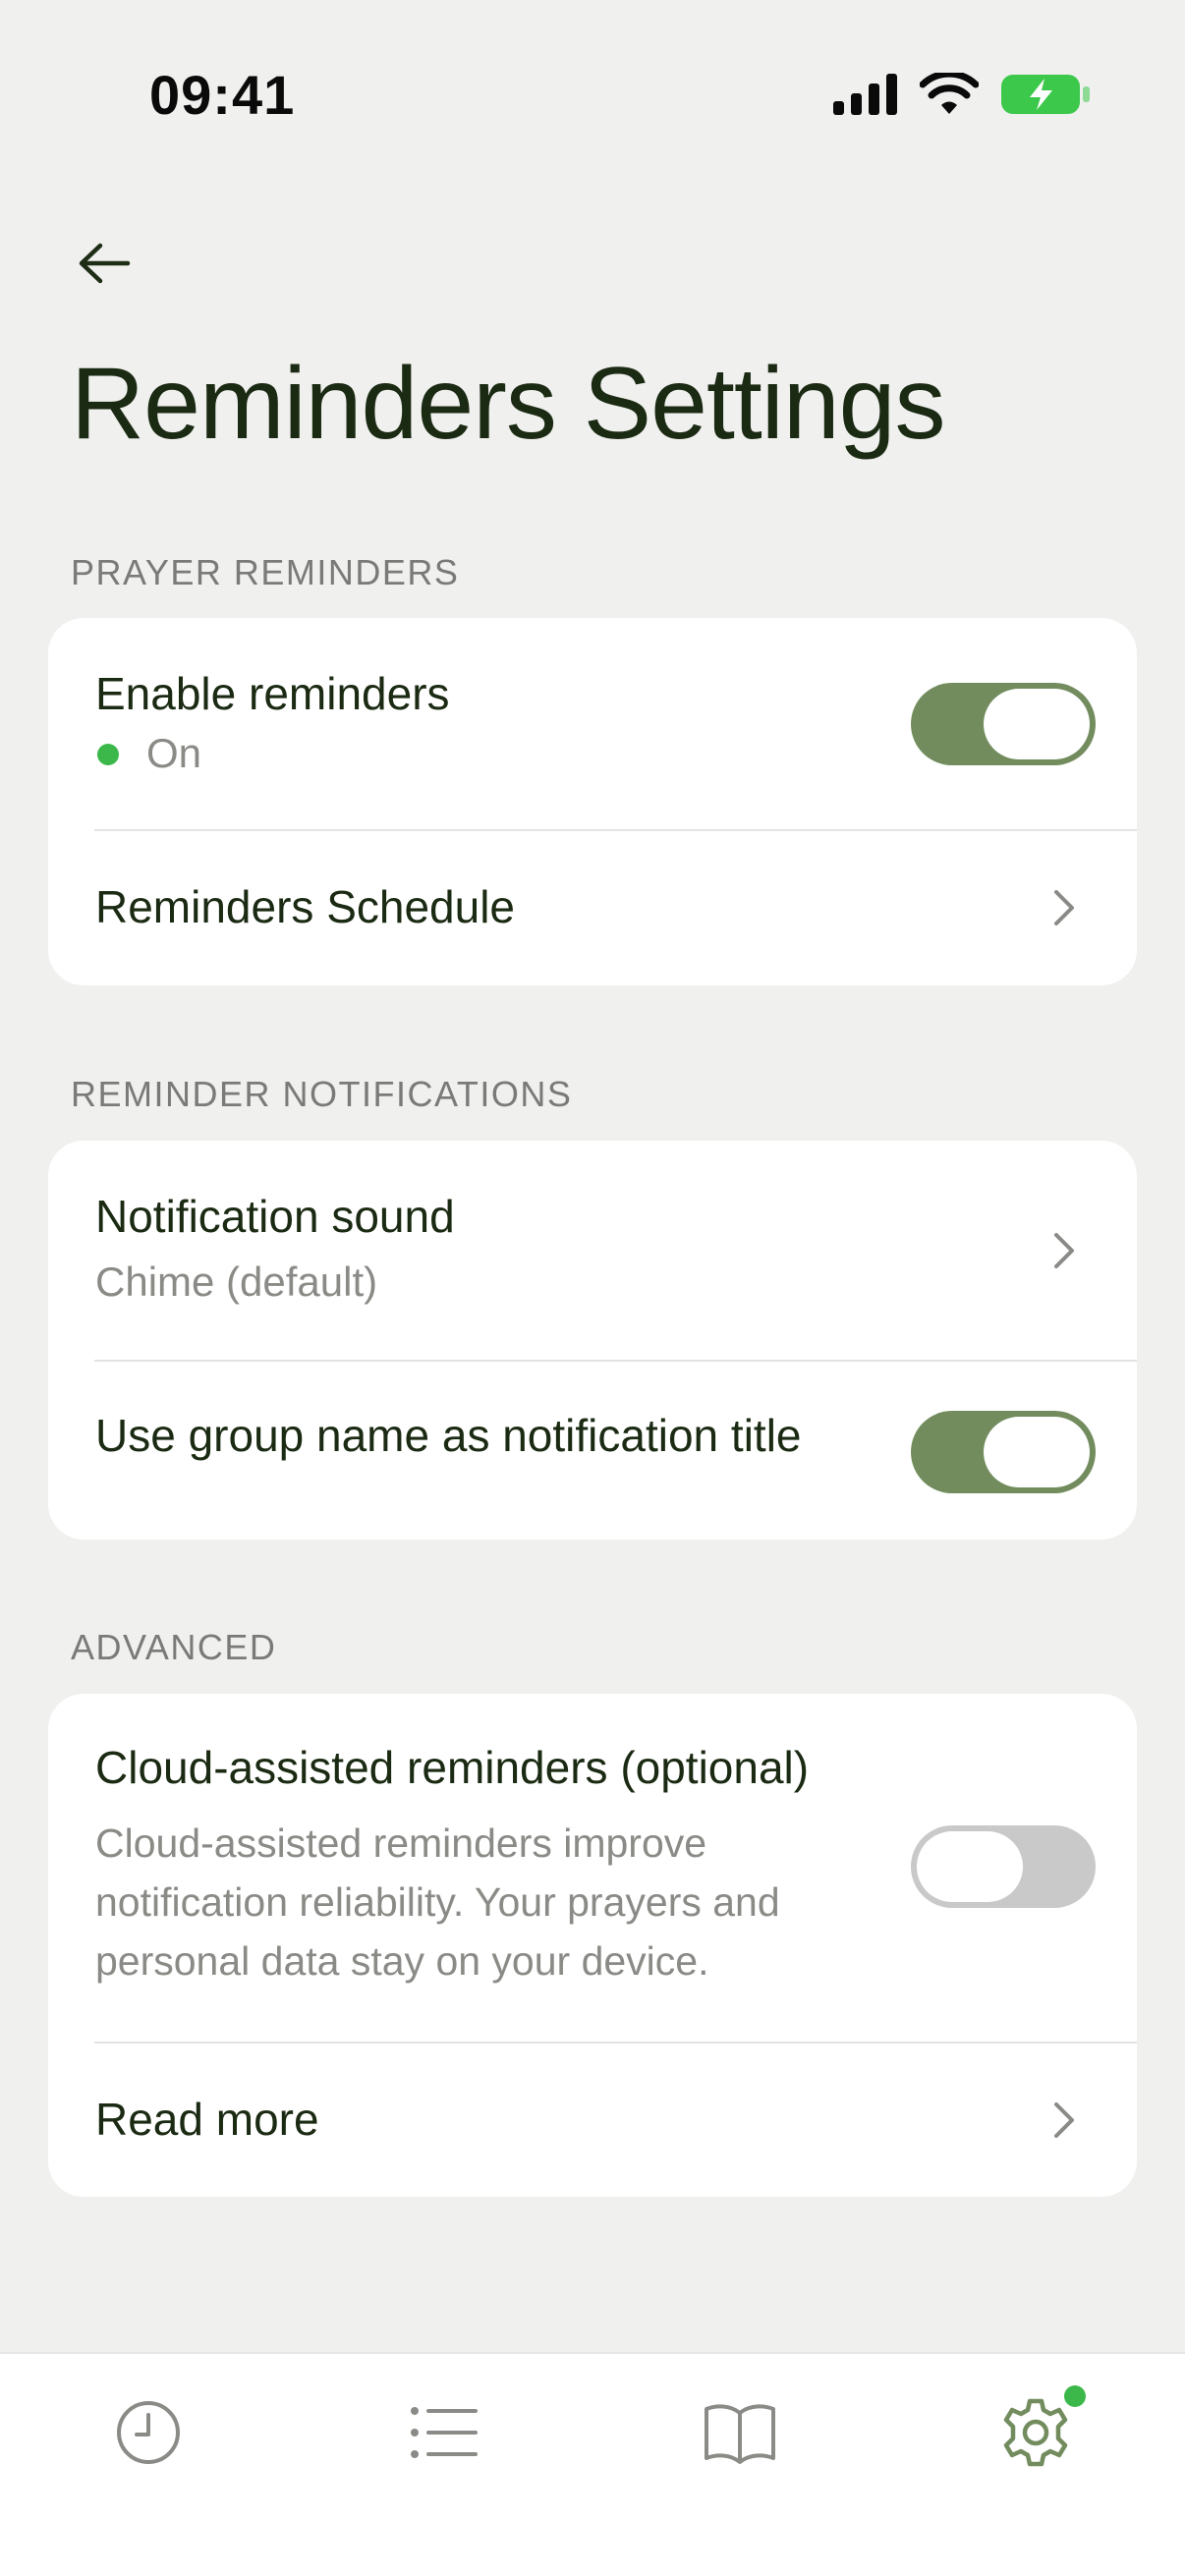 The image size is (1185, 2576). What do you see at coordinates (592, 2120) in the screenshot?
I see `read-more-row: Read more` at bounding box center [592, 2120].